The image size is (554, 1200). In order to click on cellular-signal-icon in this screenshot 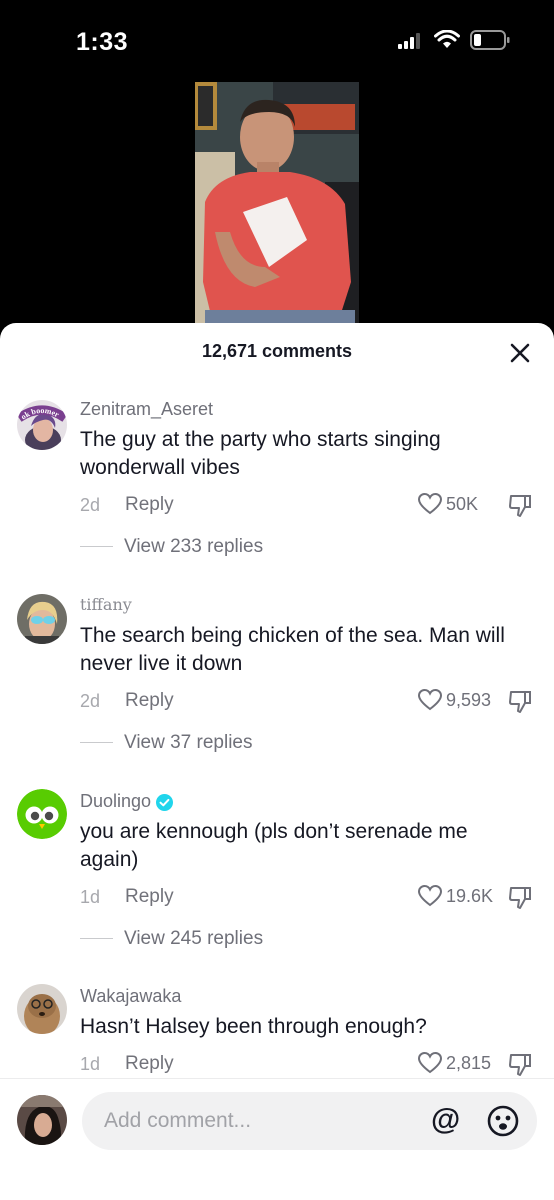, I will do `click(409, 41)`.